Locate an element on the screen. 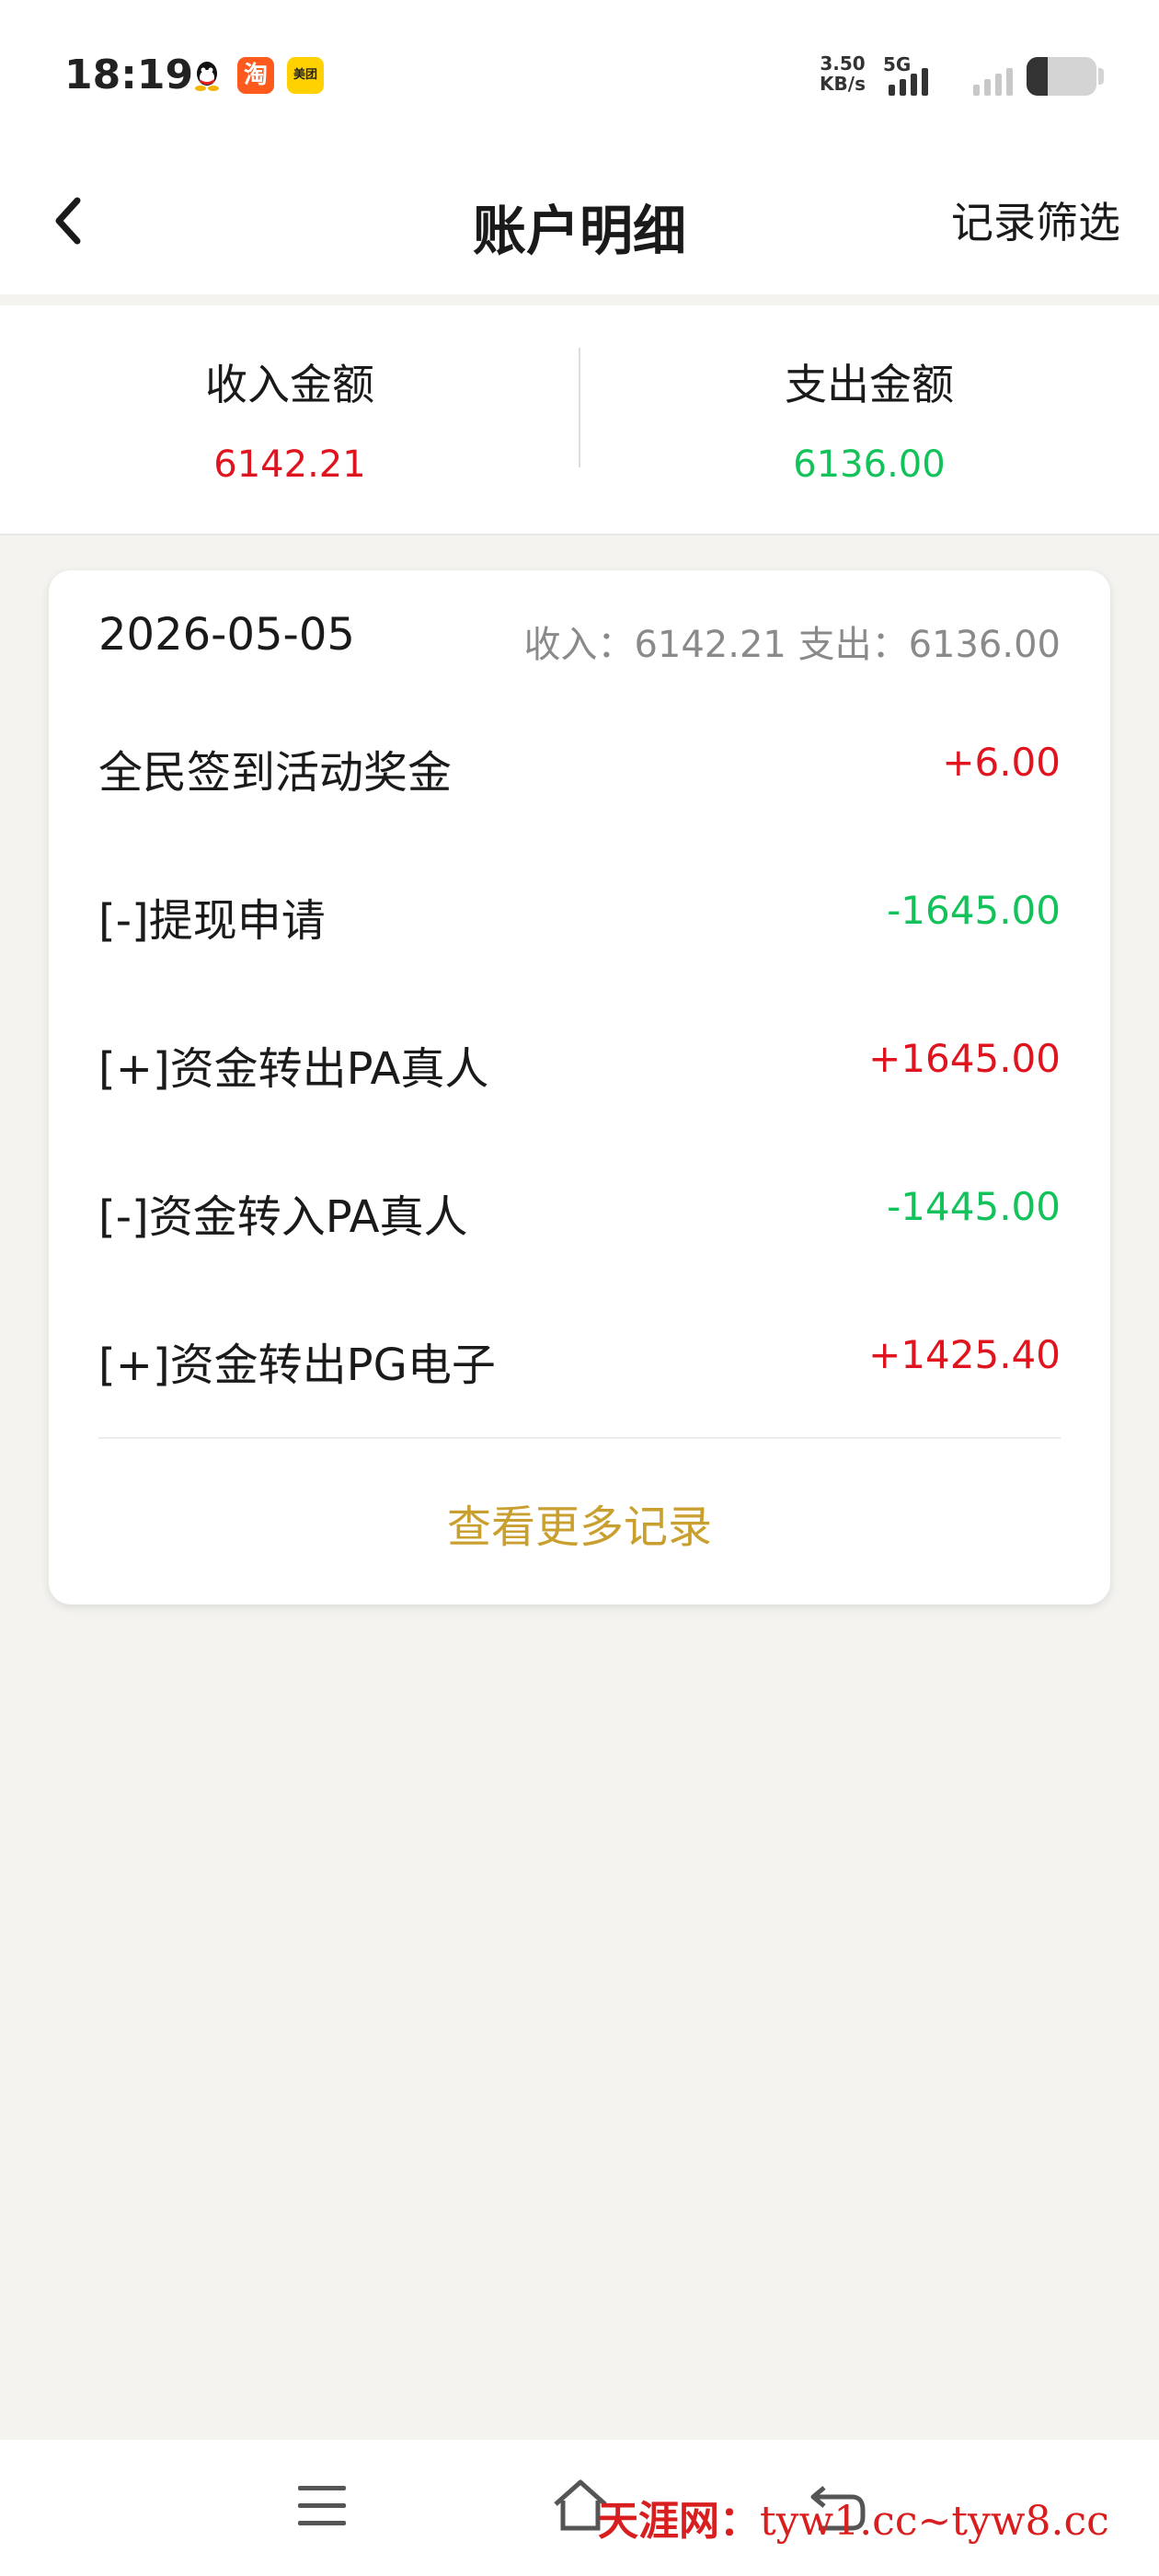 Image resolution: width=1159 pixels, height=2576 pixels. record-label: [-]提现申请 is located at coordinates (212, 921).